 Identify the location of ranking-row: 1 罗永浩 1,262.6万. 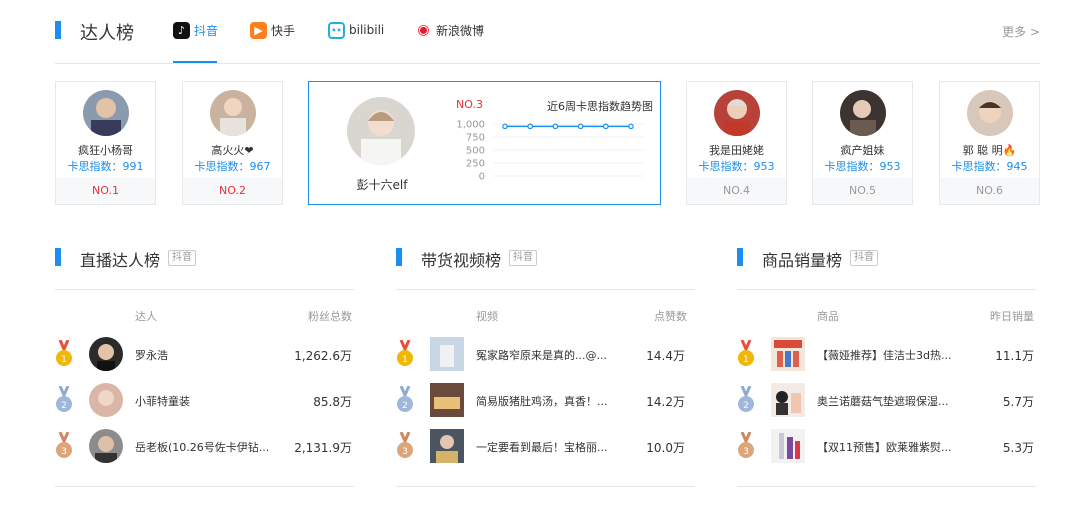
(204, 354).